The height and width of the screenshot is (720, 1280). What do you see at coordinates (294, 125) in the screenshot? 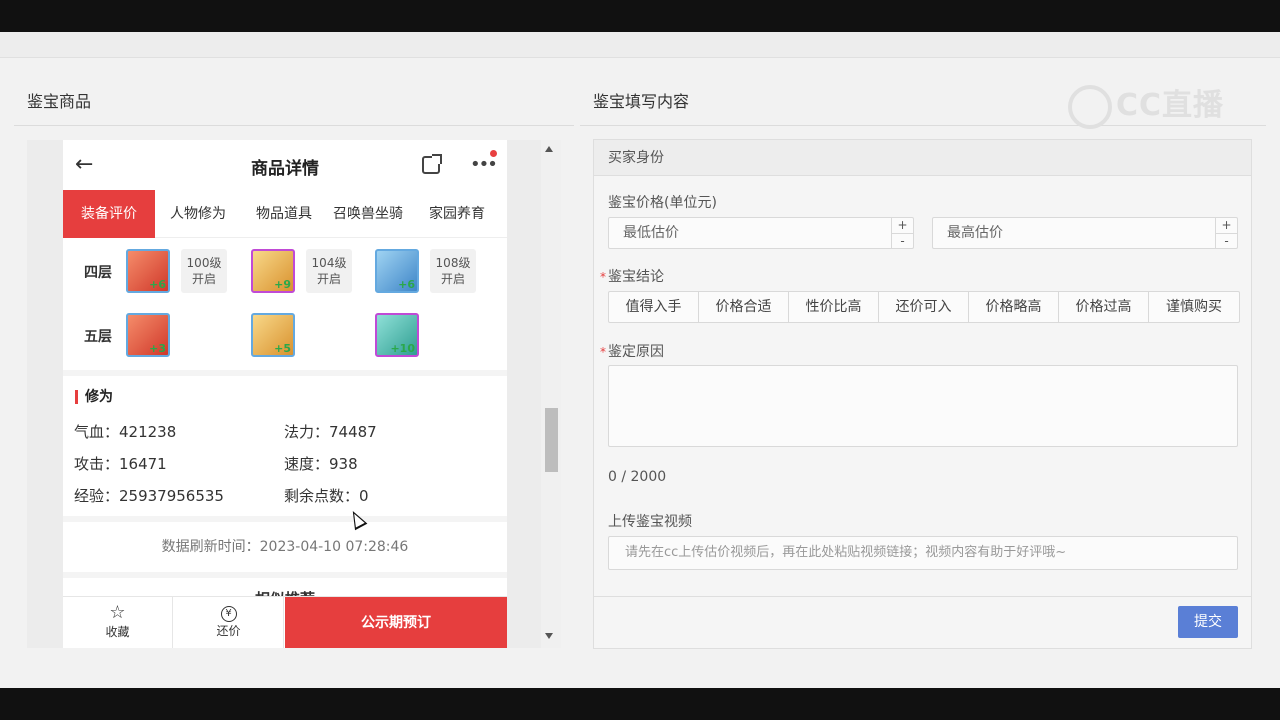
I see `left-divider` at bounding box center [294, 125].